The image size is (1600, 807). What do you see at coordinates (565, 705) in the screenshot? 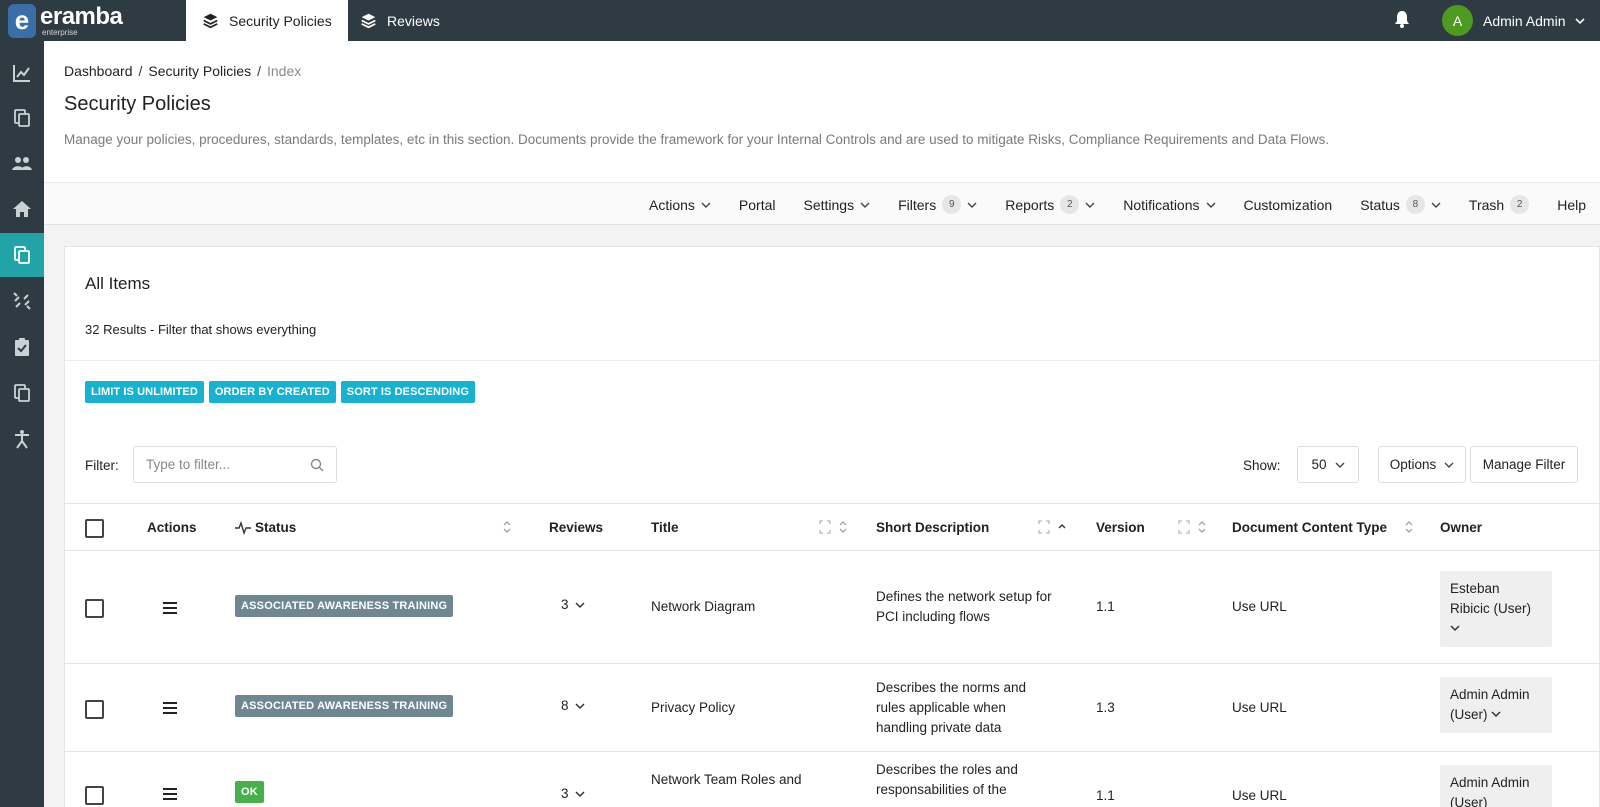
I see `reviews-count: 8` at bounding box center [565, 705].